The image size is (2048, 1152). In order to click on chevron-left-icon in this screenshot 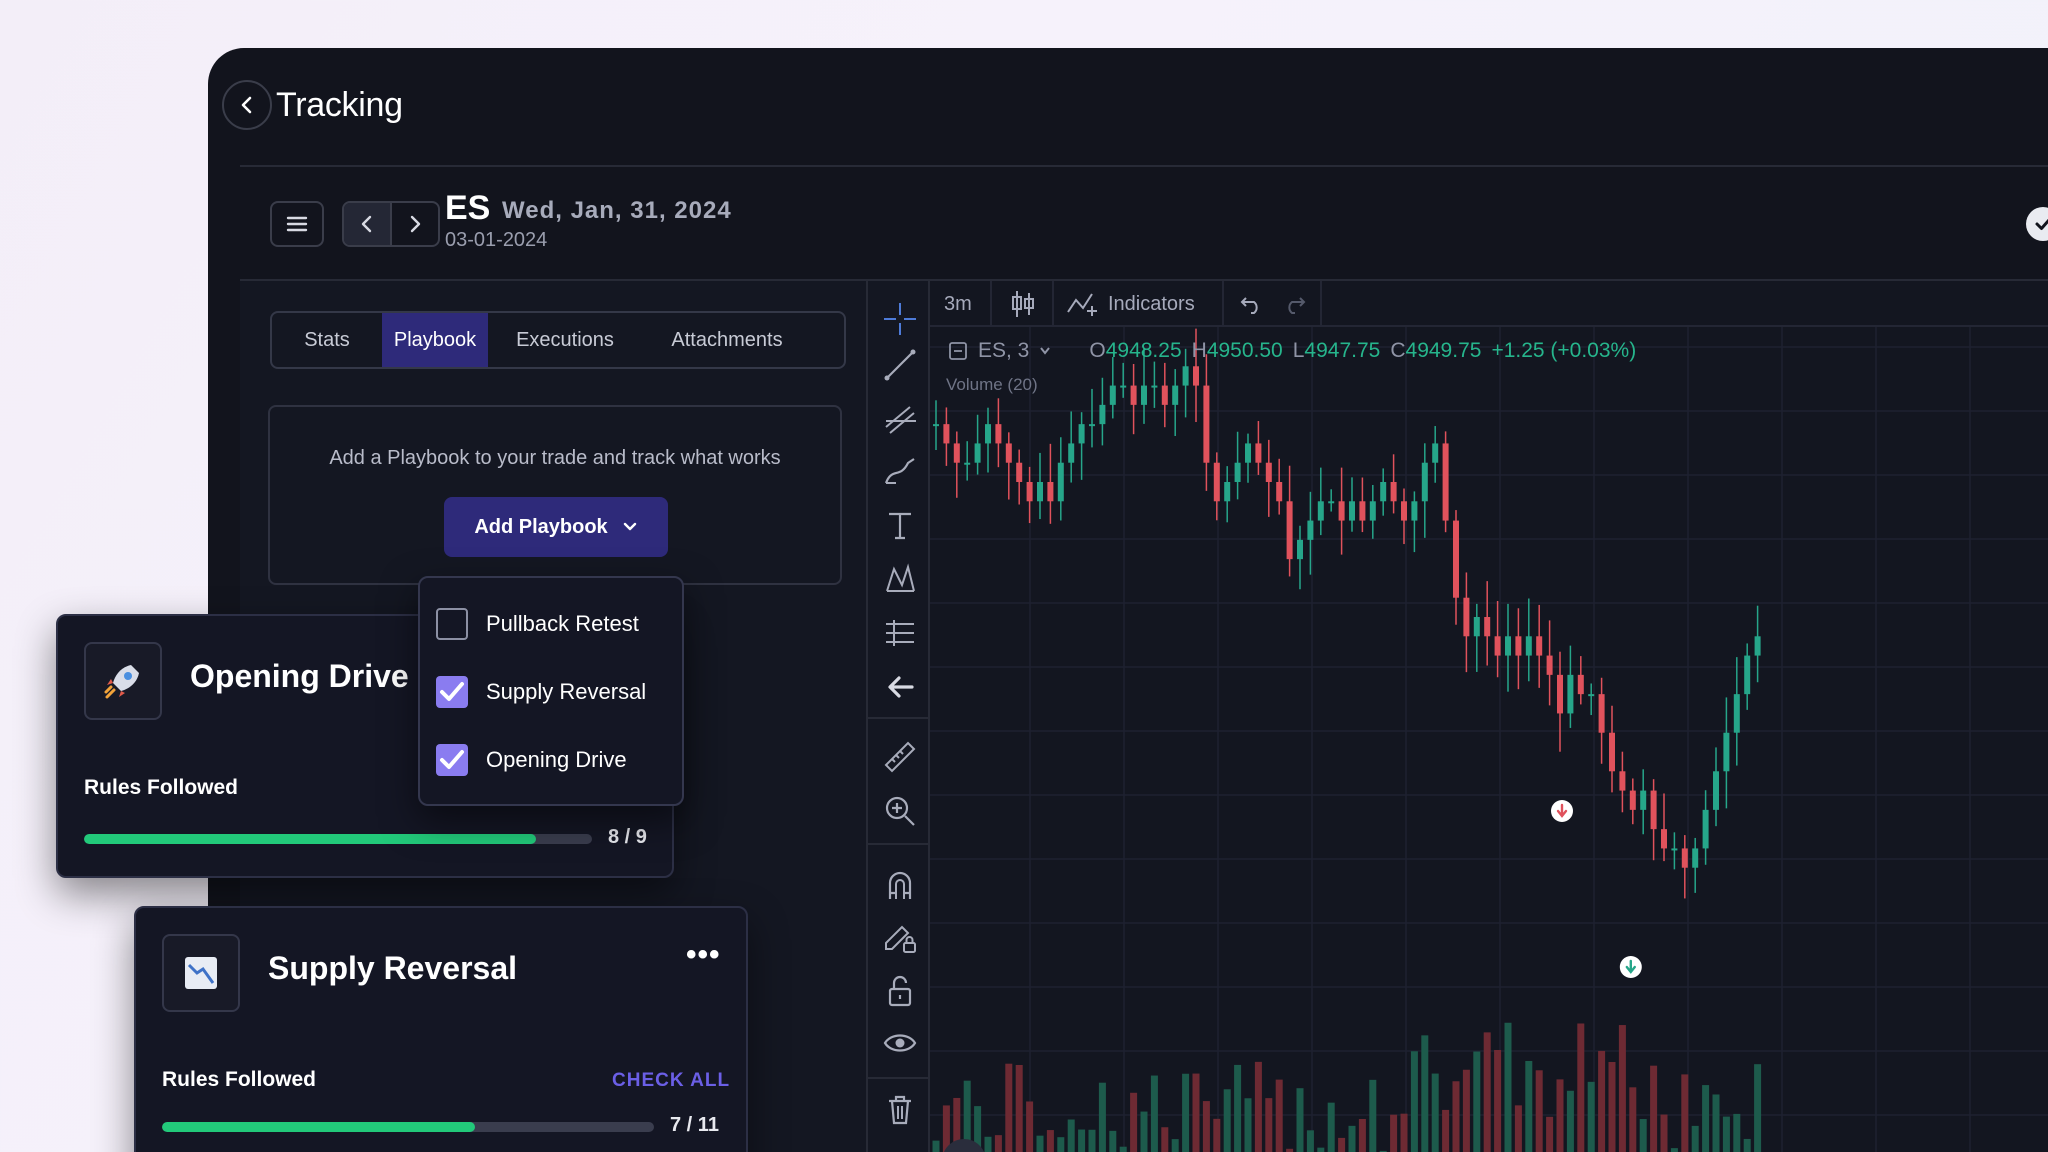, I will do `click(366, 224)`.